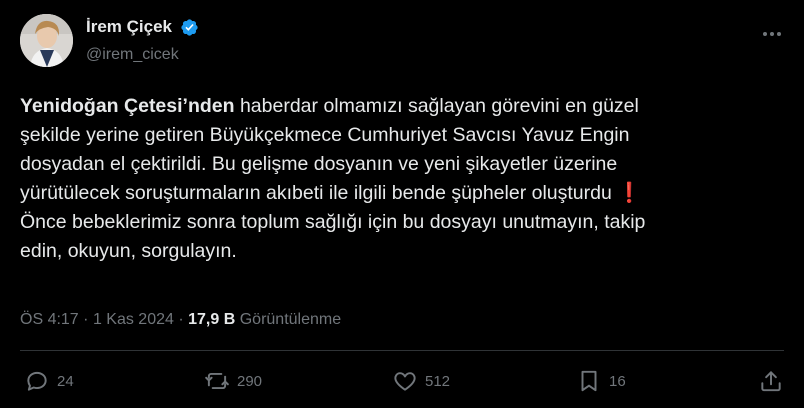  What do you see at coordinates (49, 319) in the screenshot?
I see `tweet-time: ÖS 4:17` at bounding box center [49, 319].